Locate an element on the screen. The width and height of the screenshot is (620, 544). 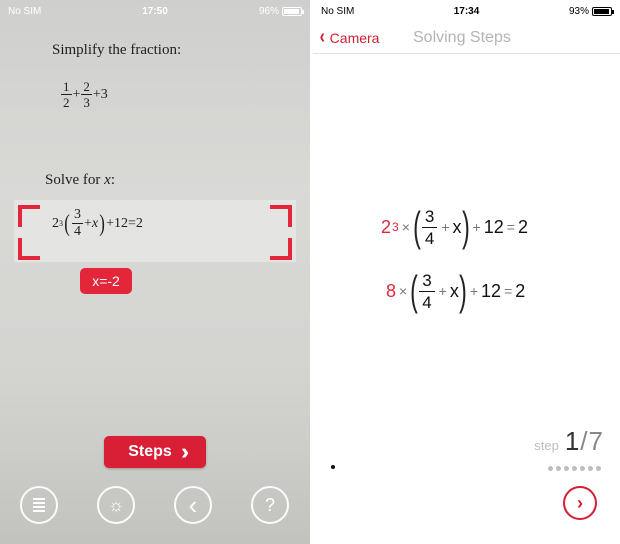
steps-button: Steps ›› is located at coordinates (155, 452).